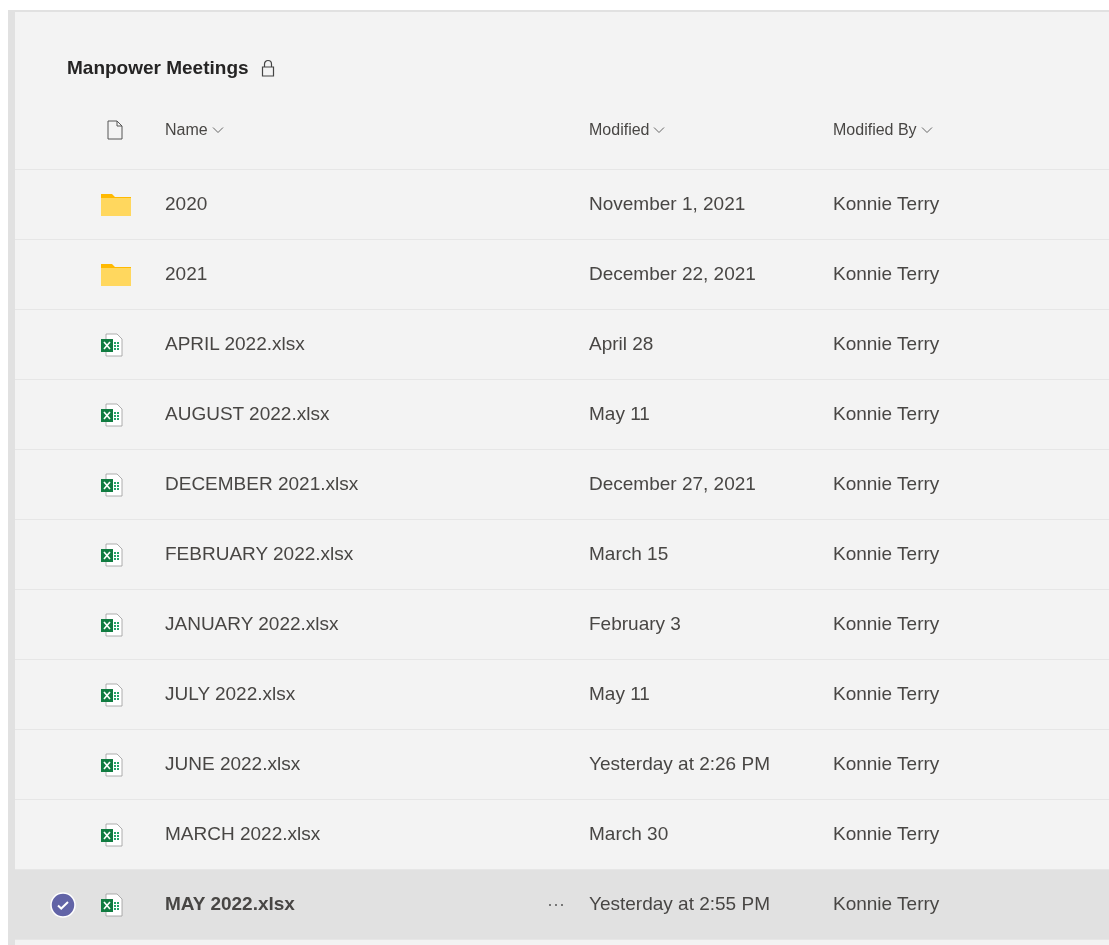 This screenshot has width=1109, height=945. What do you see at coordinates (63, 904) in the screenshot?
I see `selected-check-icon` at bounding box center [63, 904].